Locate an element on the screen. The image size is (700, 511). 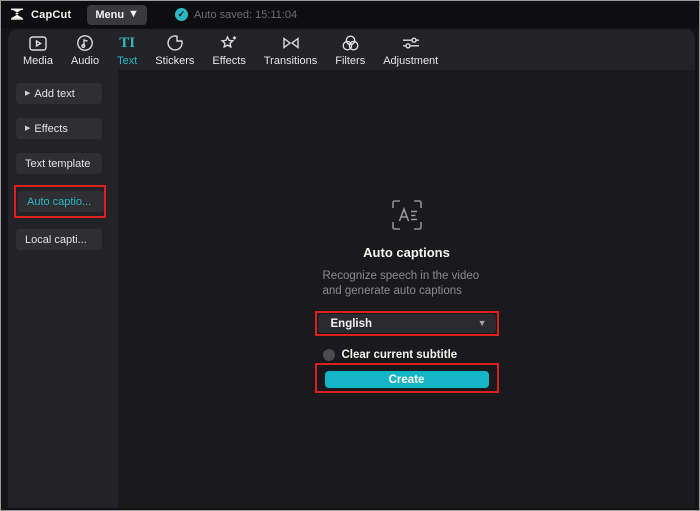
tab-label: Adjustment is located at coordinates (411, 60).